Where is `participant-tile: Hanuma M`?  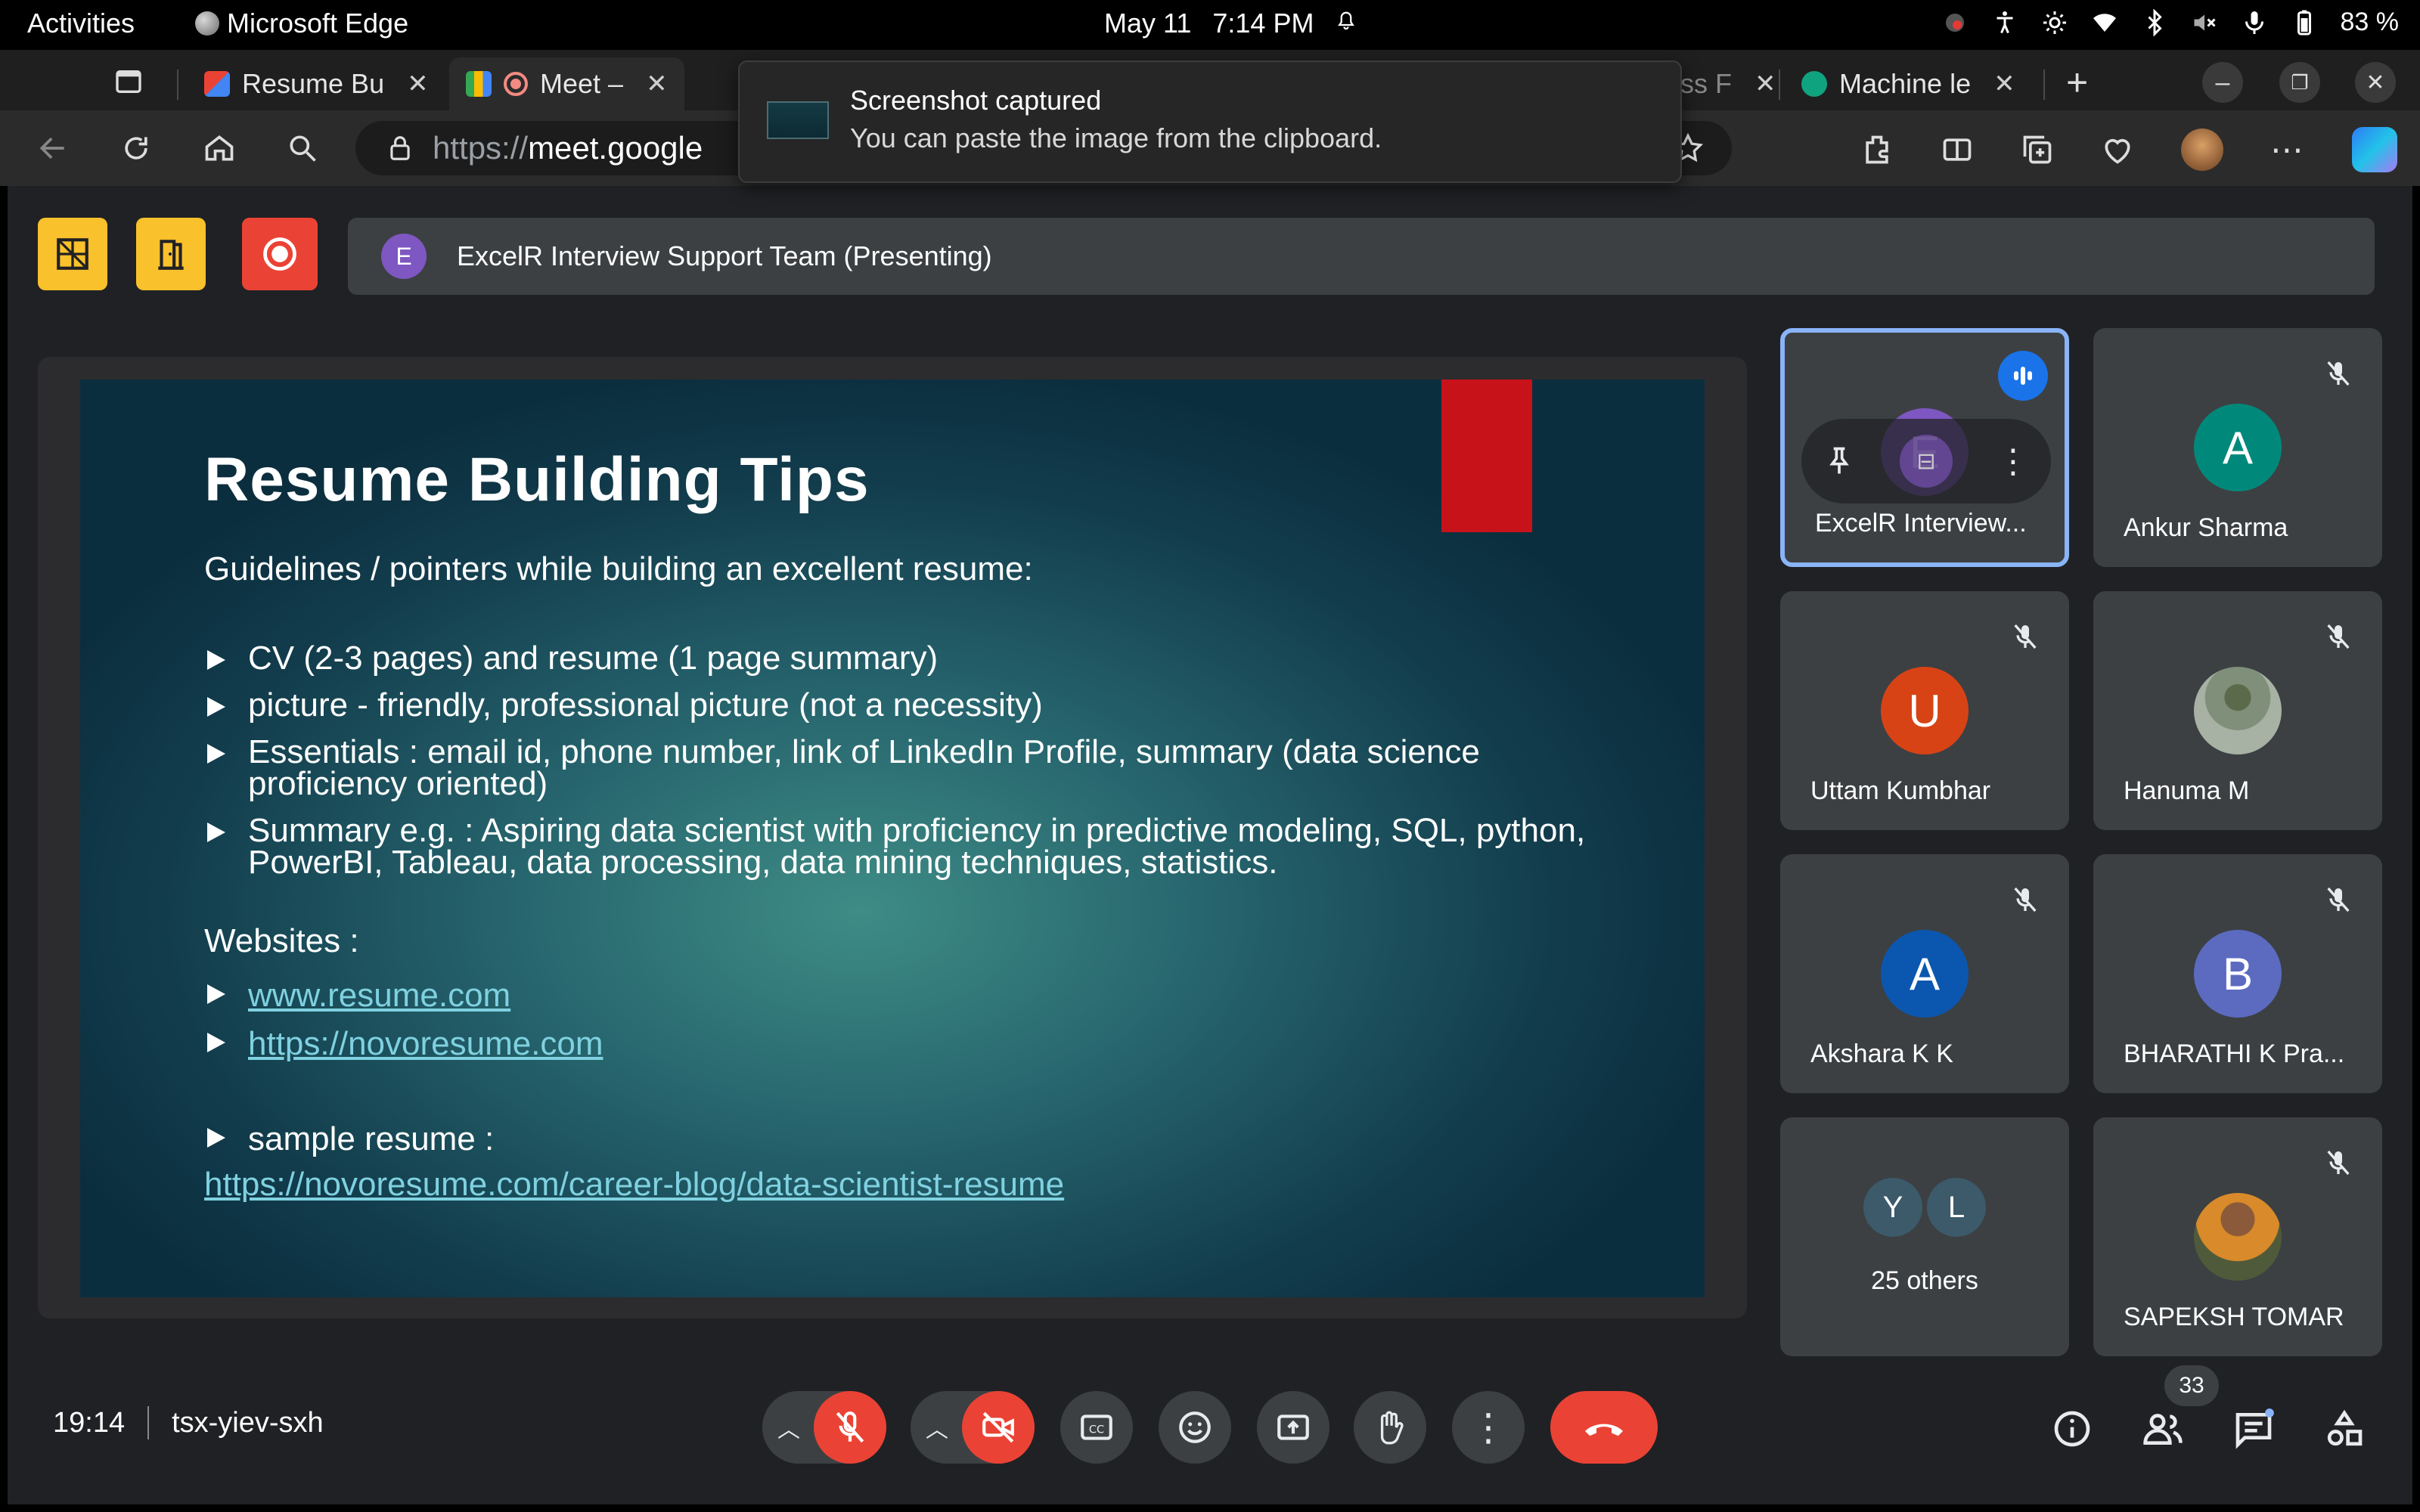 participant-tile: Hanuma M is located at coordinates (2237, 711).